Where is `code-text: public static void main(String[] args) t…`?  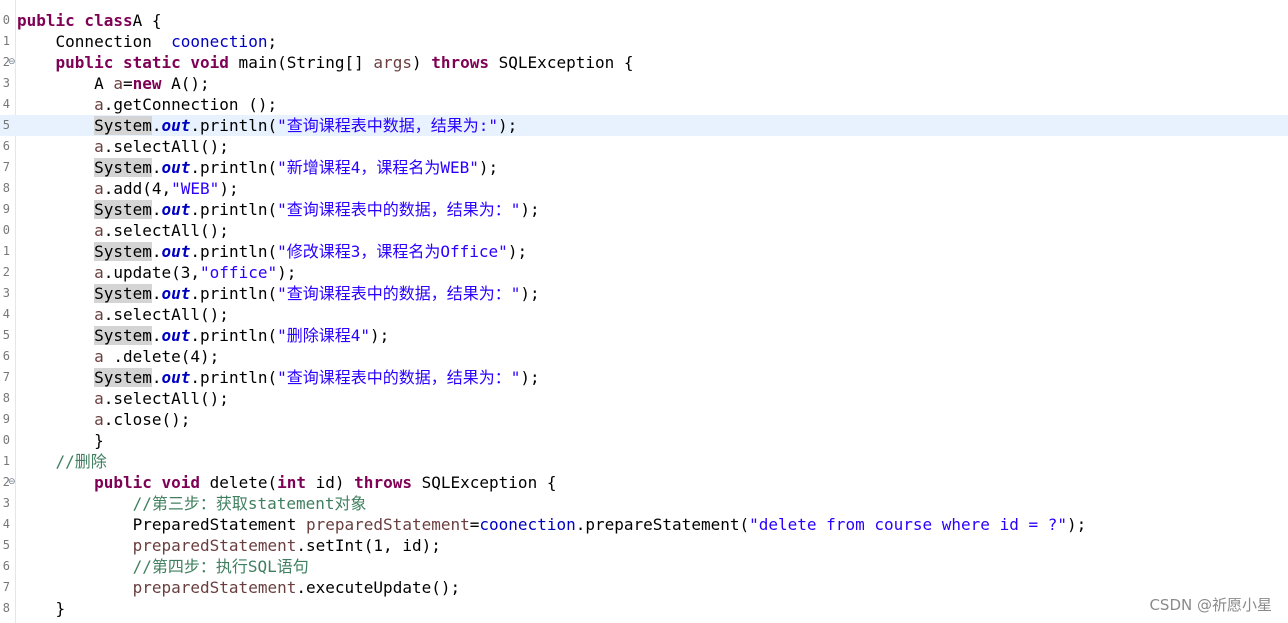 code-text: public static void main(String[] args) t… is located at coordinates (325, 62).